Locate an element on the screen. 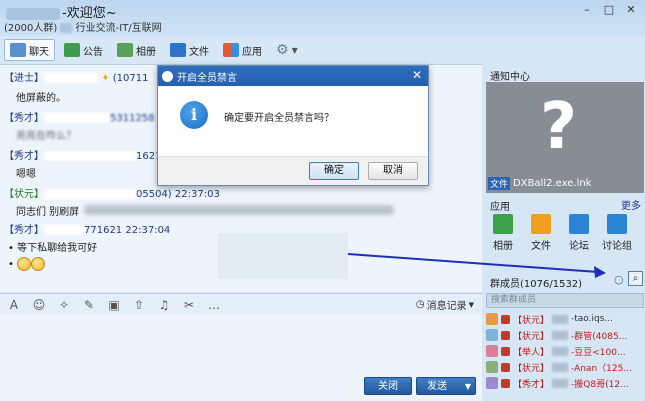  file-label: 文件 DXBall2.exe.lnk is located at coordinates (540, 183).